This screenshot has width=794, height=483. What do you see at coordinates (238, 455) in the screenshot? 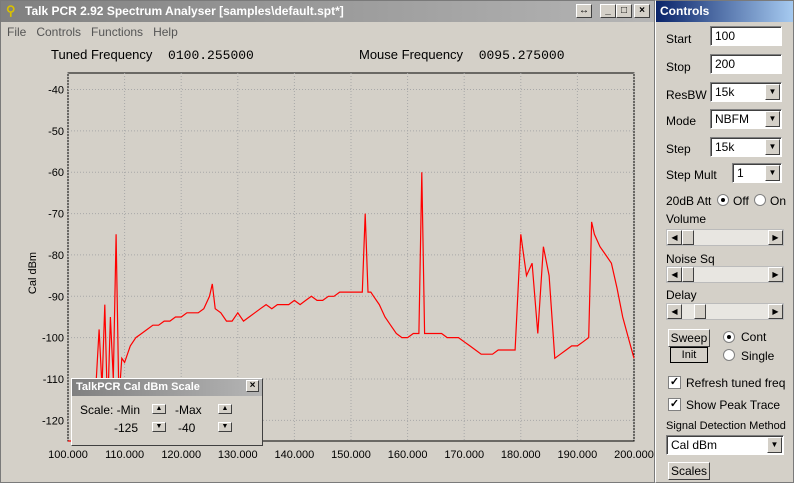
I see `x-tick-label: 130.000` at bounding box center [238, 455].